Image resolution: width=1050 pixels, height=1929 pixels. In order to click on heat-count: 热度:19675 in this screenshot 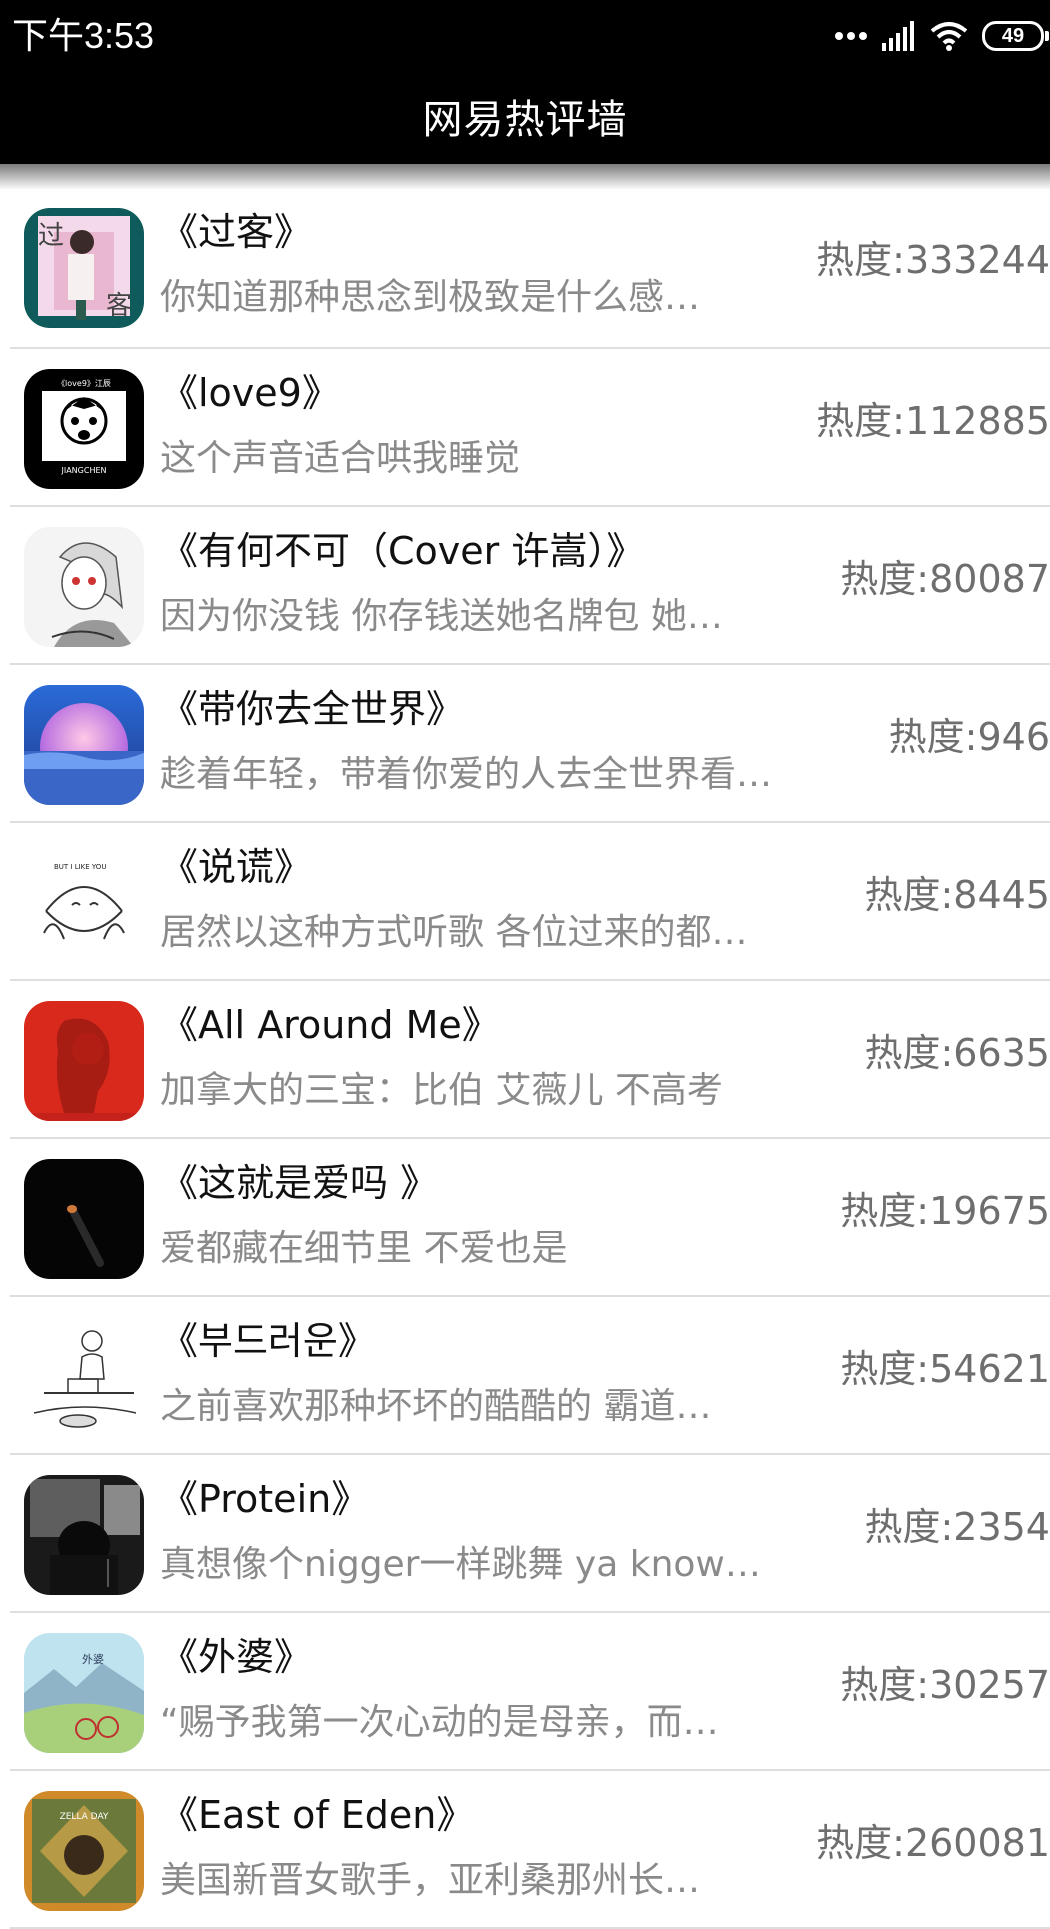, I will do `click(945, 1211)`.